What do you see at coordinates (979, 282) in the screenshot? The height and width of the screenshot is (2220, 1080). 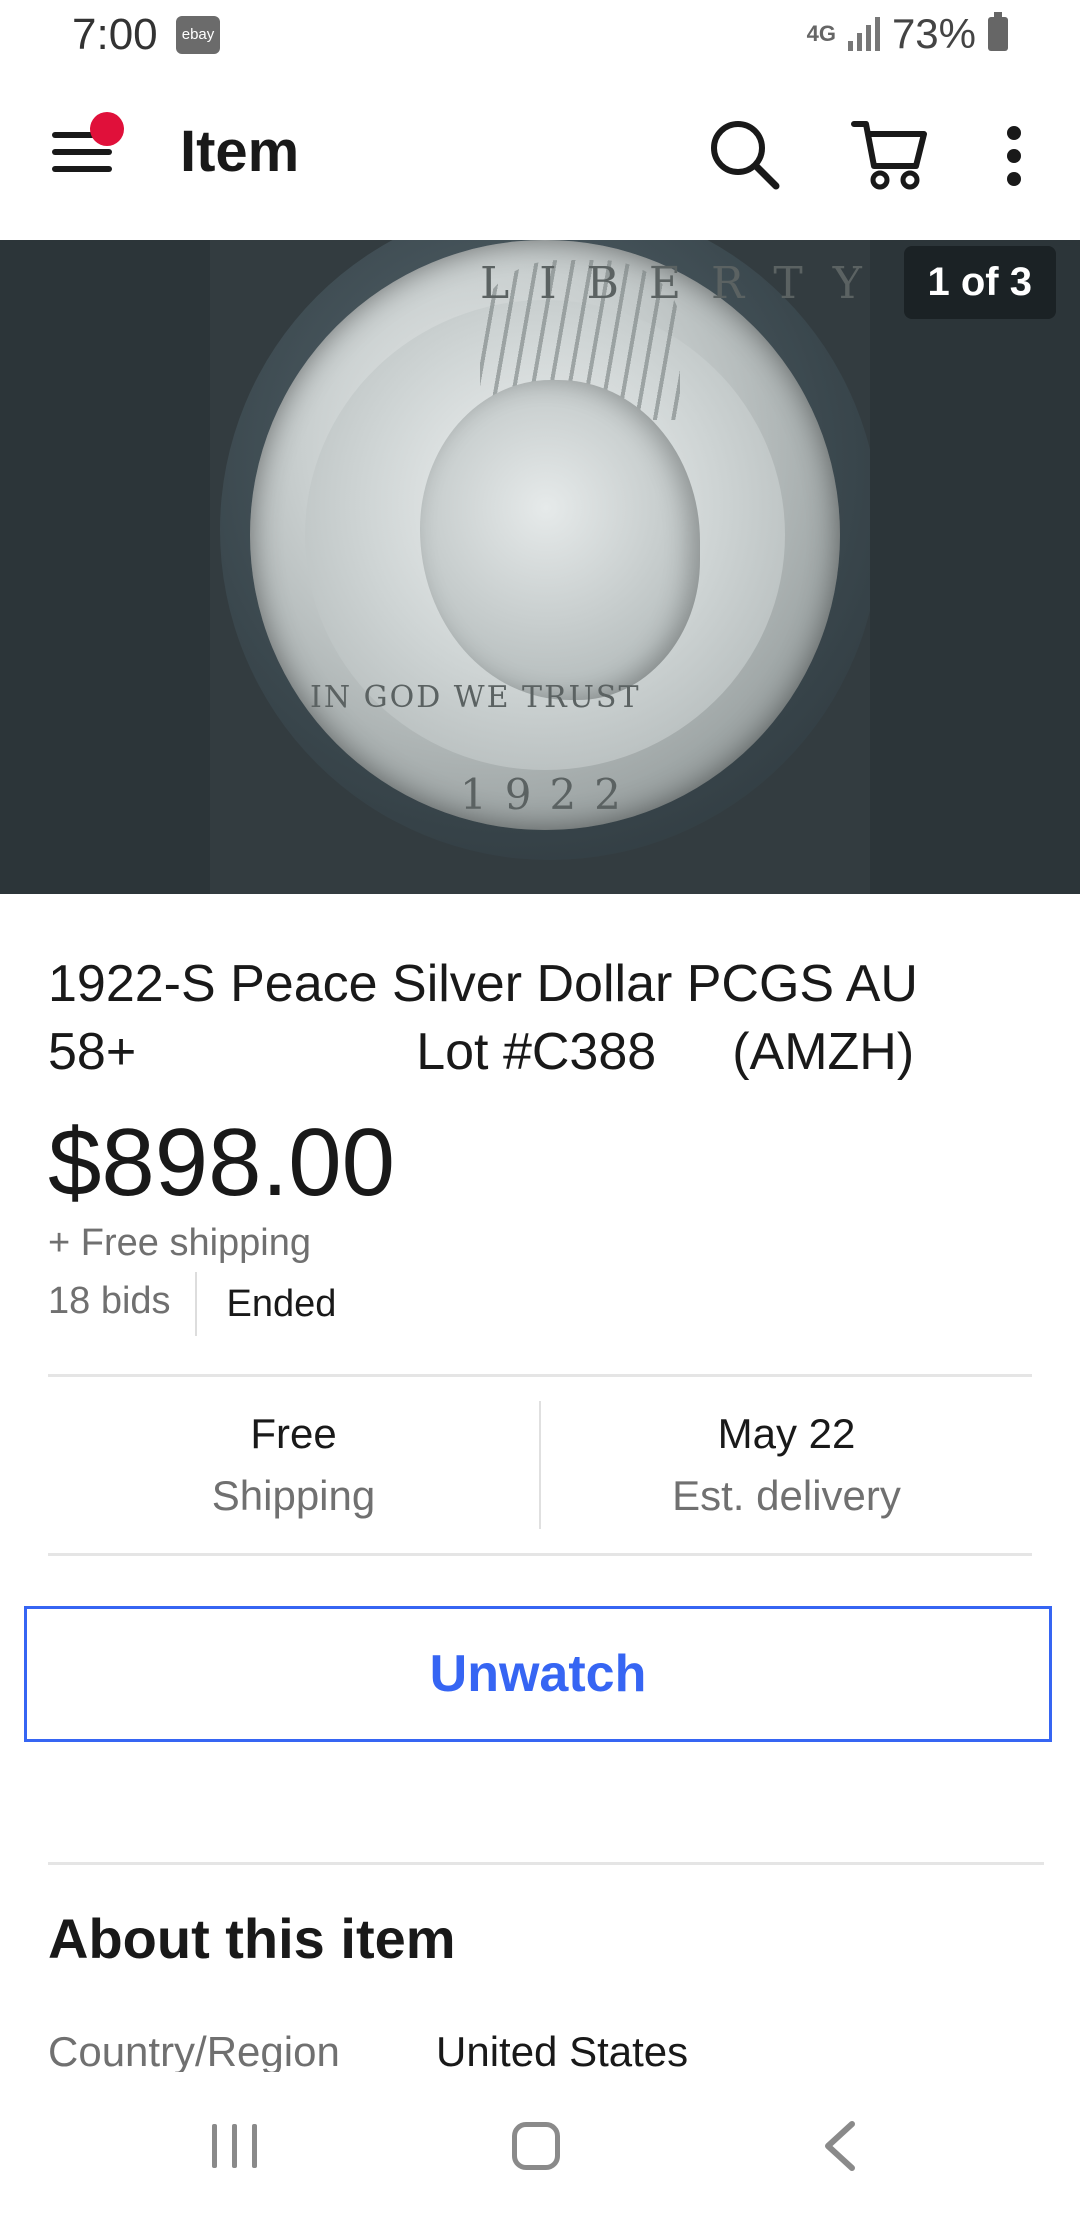 I see `image-counter: 1 of 3` at bounding box center [979, 282].